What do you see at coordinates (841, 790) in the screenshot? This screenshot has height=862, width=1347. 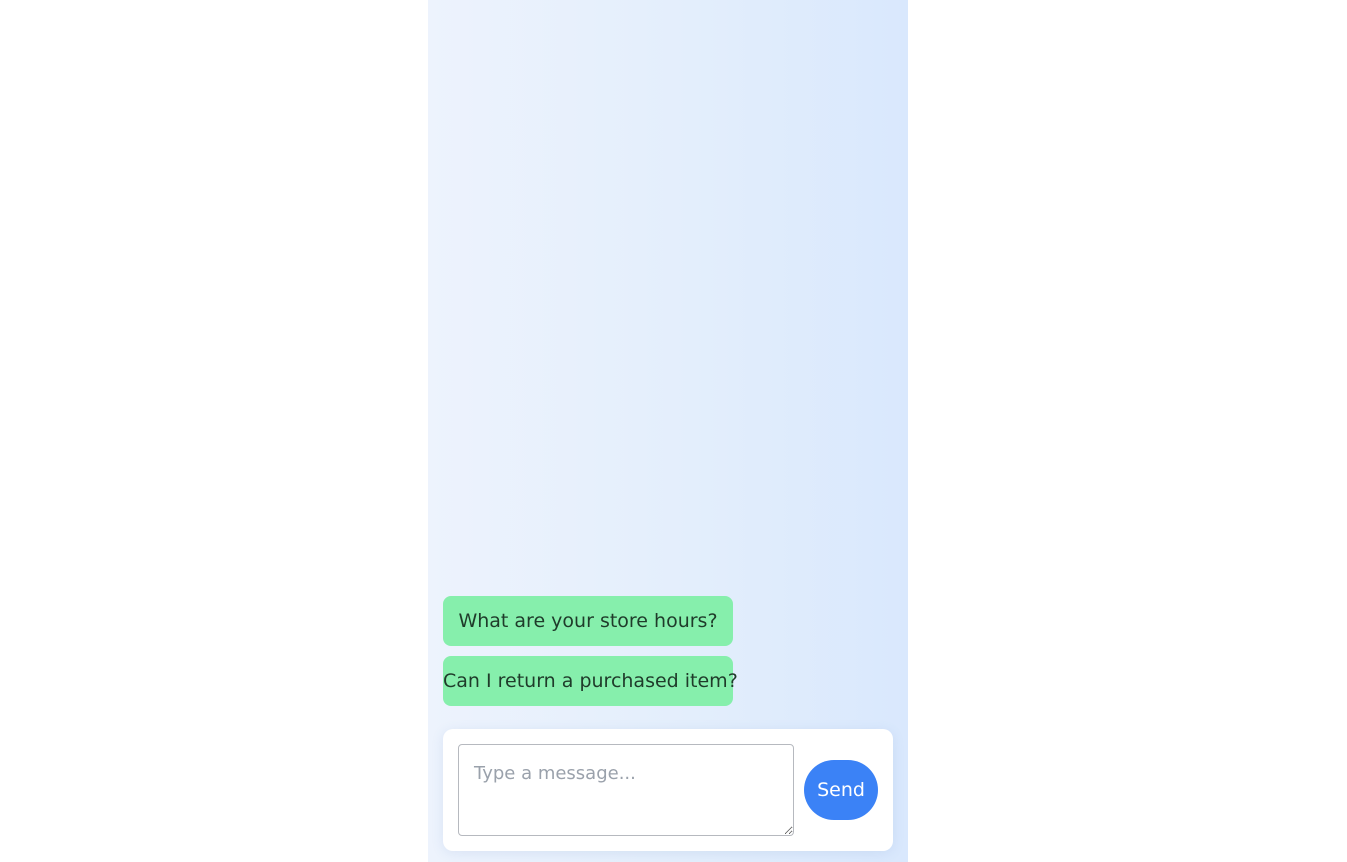 I see `send-button: Send` at bounding box center [841, 790].